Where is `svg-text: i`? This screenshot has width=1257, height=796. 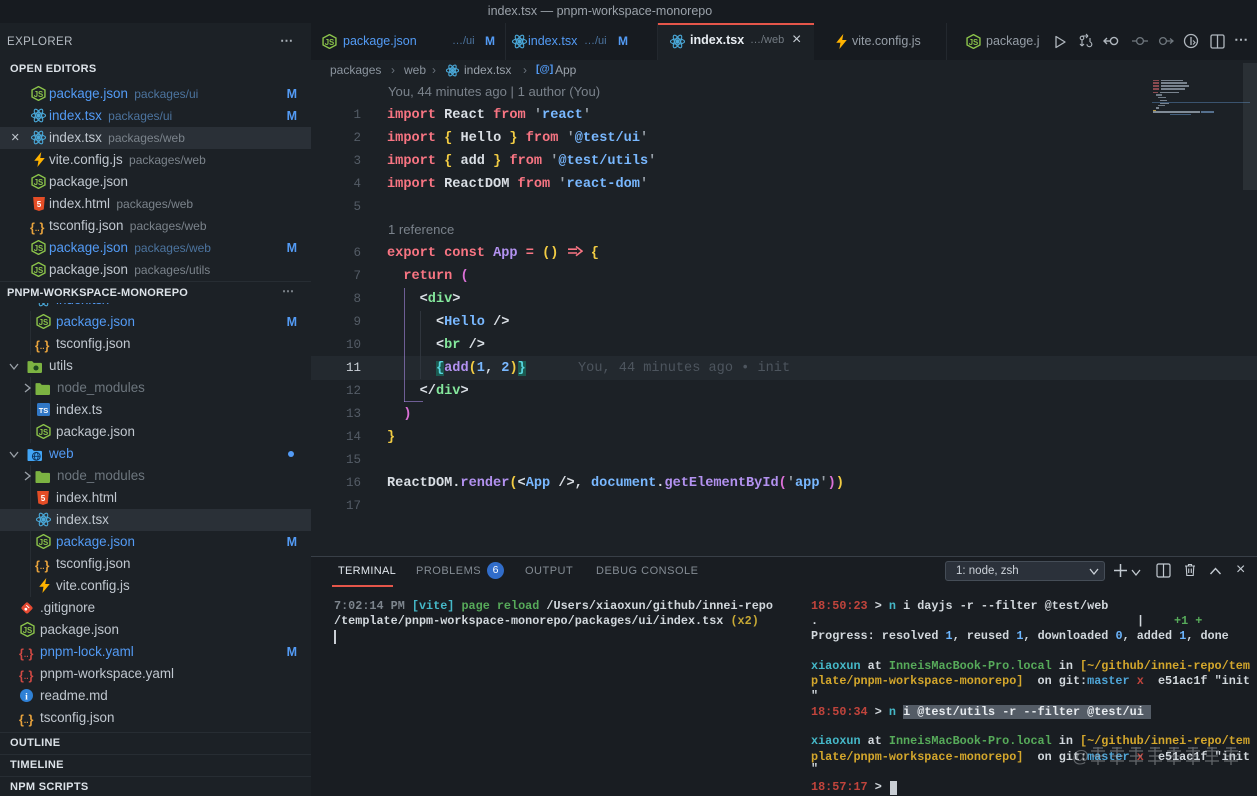 svg-text: i is located at coordinates (26, 696).